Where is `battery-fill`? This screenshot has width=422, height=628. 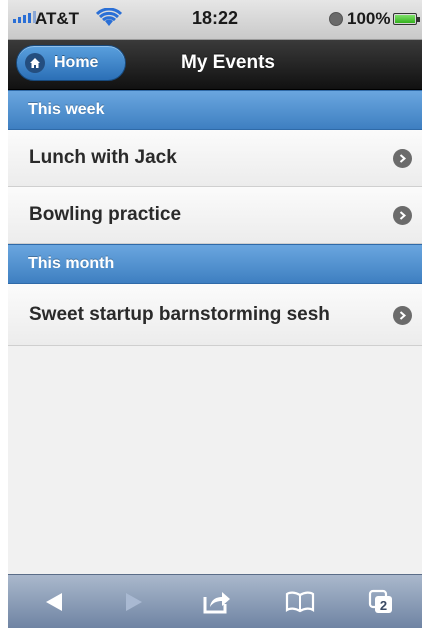 battery-fill is located at coordinates (405, 19).